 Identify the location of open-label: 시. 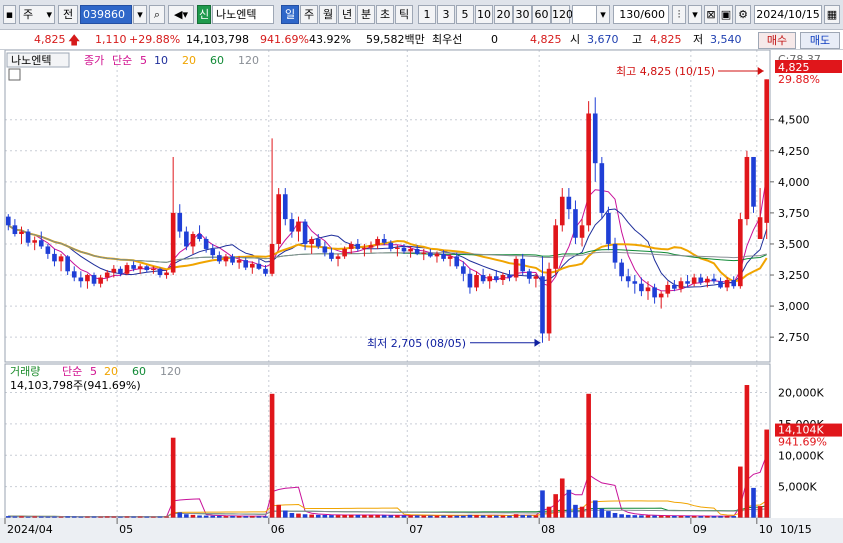
(575, 39).